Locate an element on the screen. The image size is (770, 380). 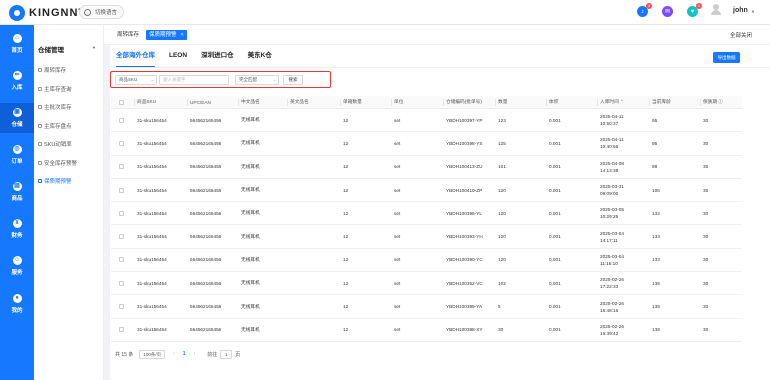
column-separator is located at coordinates (495, 102).